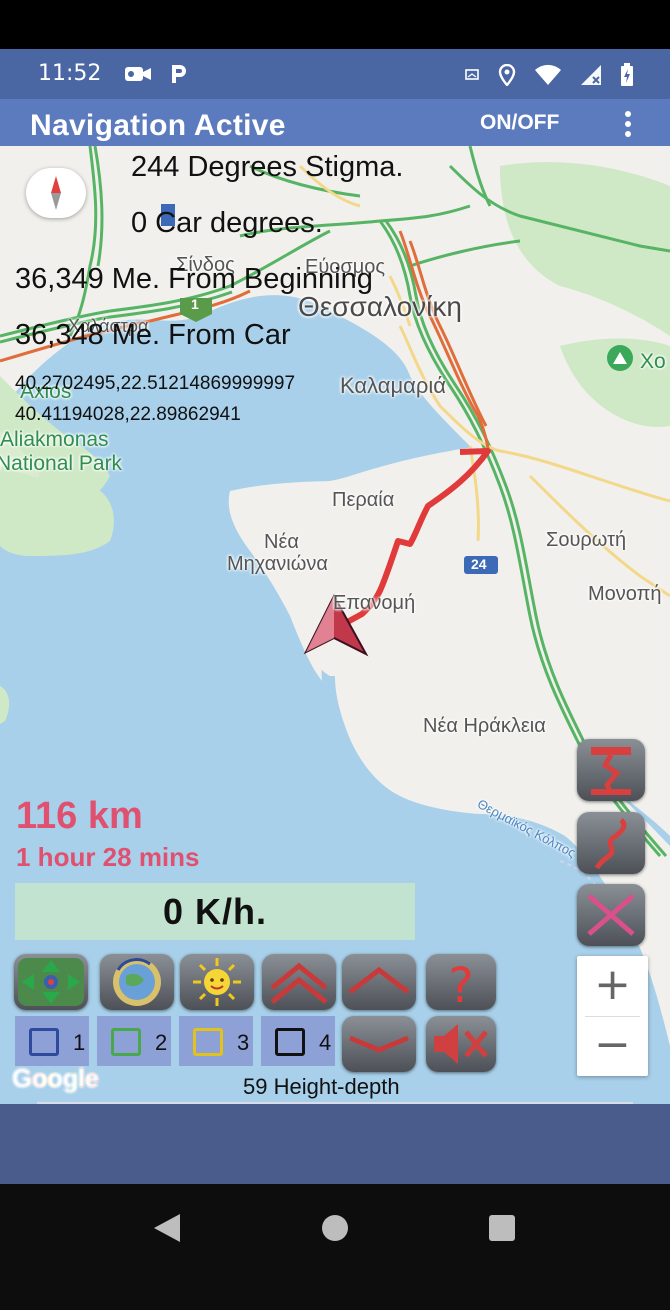 The height and width of the screenshot is (1310, 670). I want to click on place-sourototi: Σουρωτή, so click(586, 540).